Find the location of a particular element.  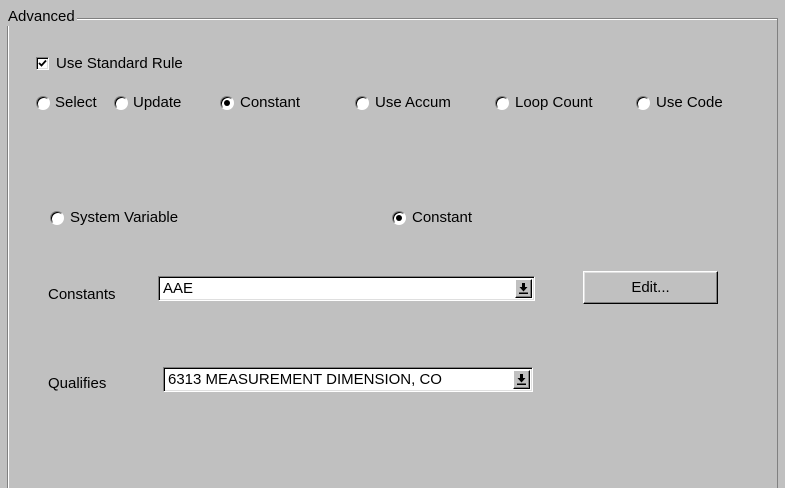

radio-loop-count is located at coordinates (502, 103).